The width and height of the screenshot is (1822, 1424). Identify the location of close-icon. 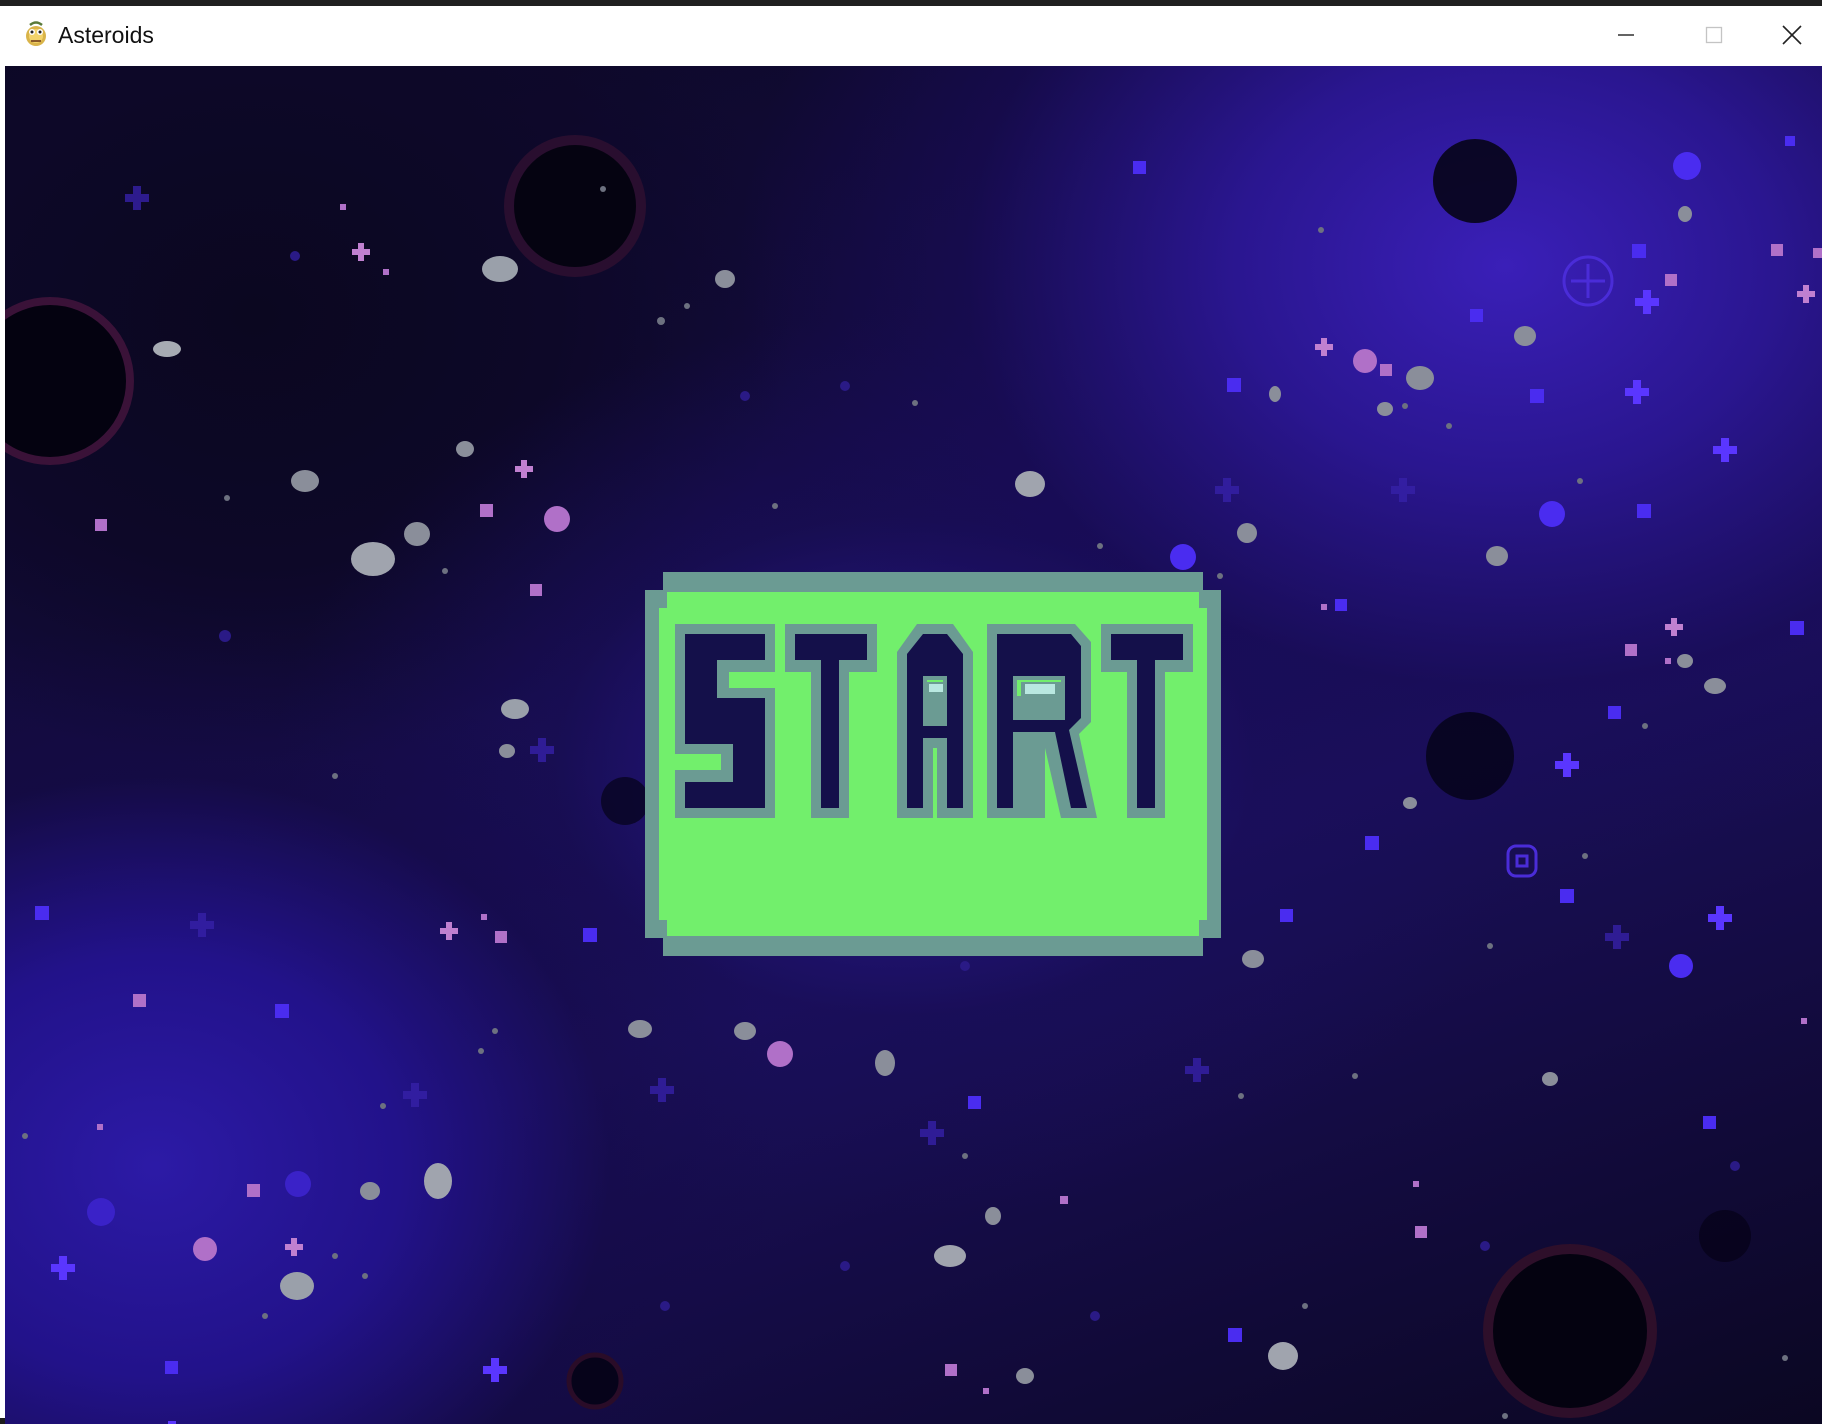
(1792, 35).